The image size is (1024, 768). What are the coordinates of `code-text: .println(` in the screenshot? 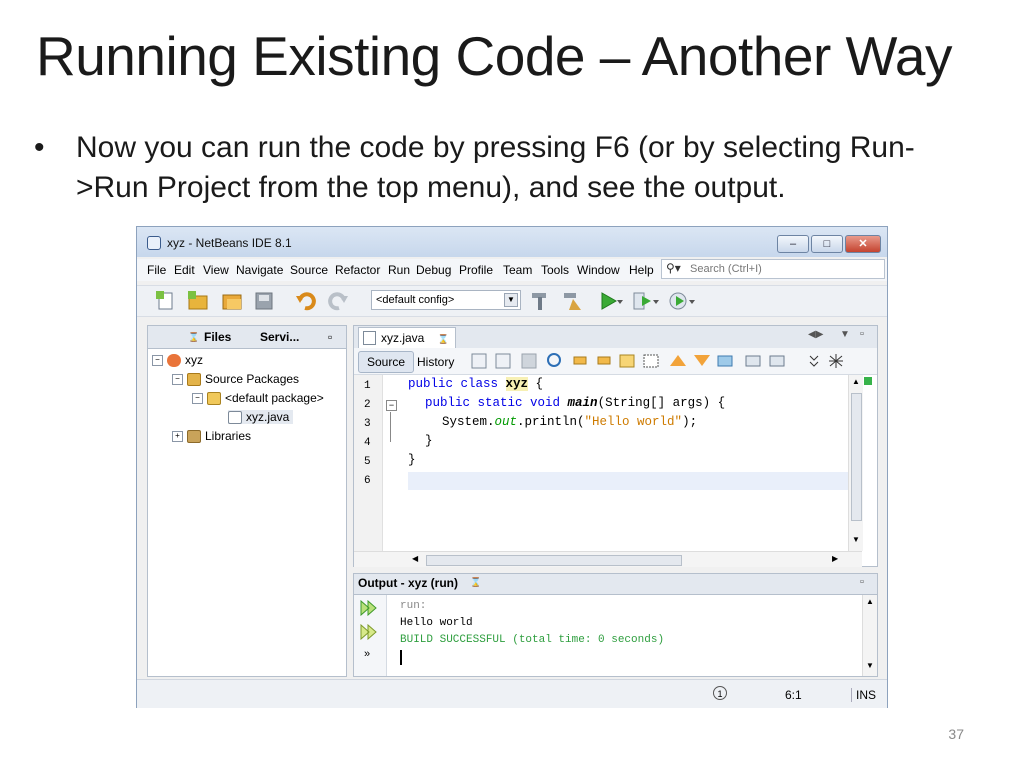 It's located at (551, 422).